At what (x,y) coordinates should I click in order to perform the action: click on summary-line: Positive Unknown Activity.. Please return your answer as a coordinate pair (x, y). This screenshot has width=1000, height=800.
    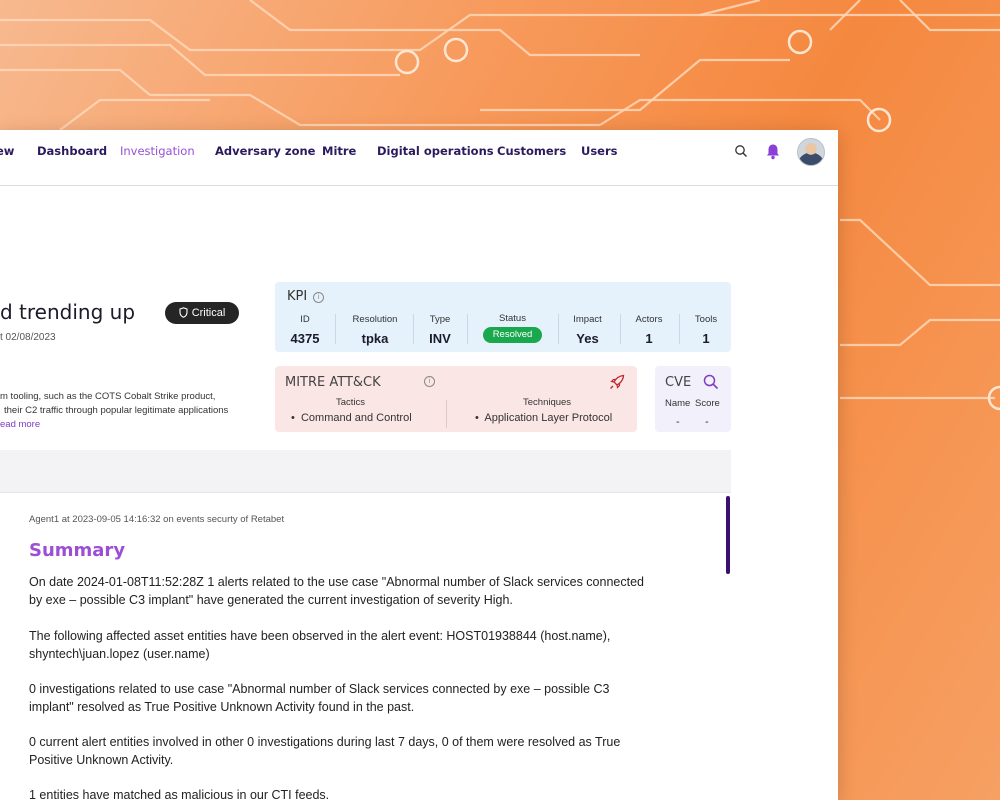
    Looking at the image, I should click on (101, 760).